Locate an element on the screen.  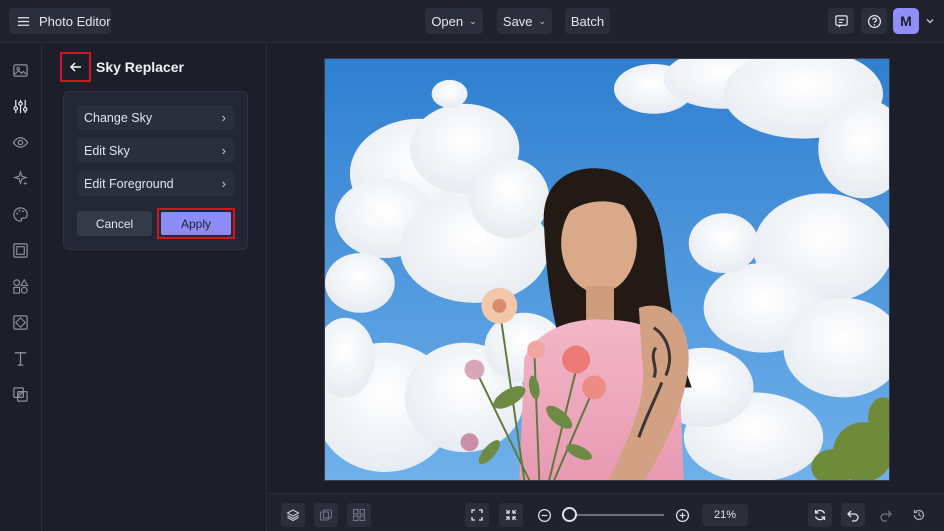
chevron-down-icon is located at coordinates (930, 21).